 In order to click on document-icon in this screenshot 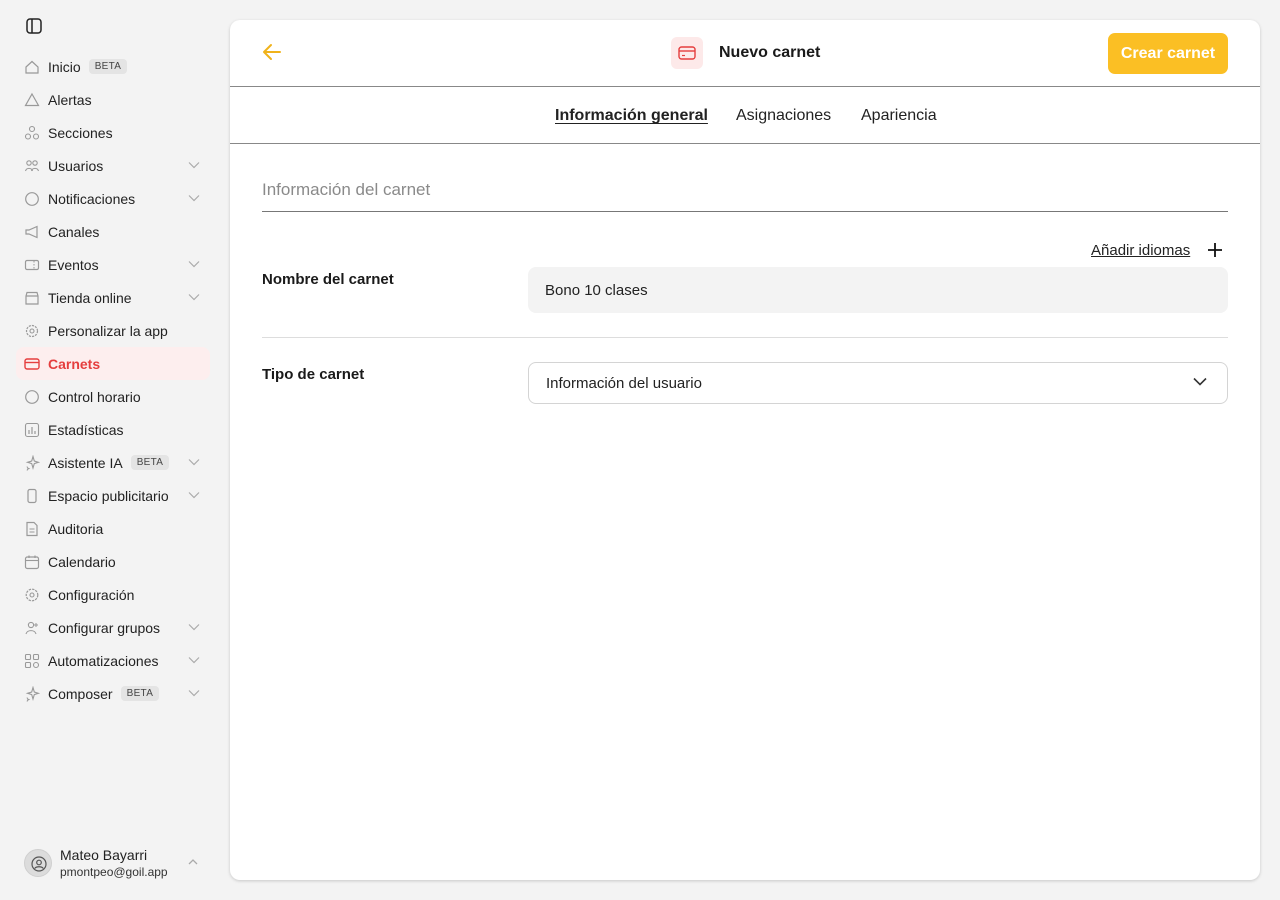, I will do `click(32, 529)`.